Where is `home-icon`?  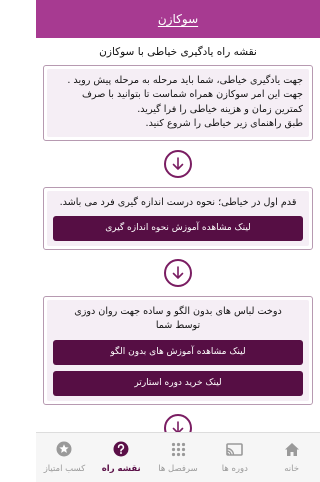
home-icon is located at coordinates (292, 451).